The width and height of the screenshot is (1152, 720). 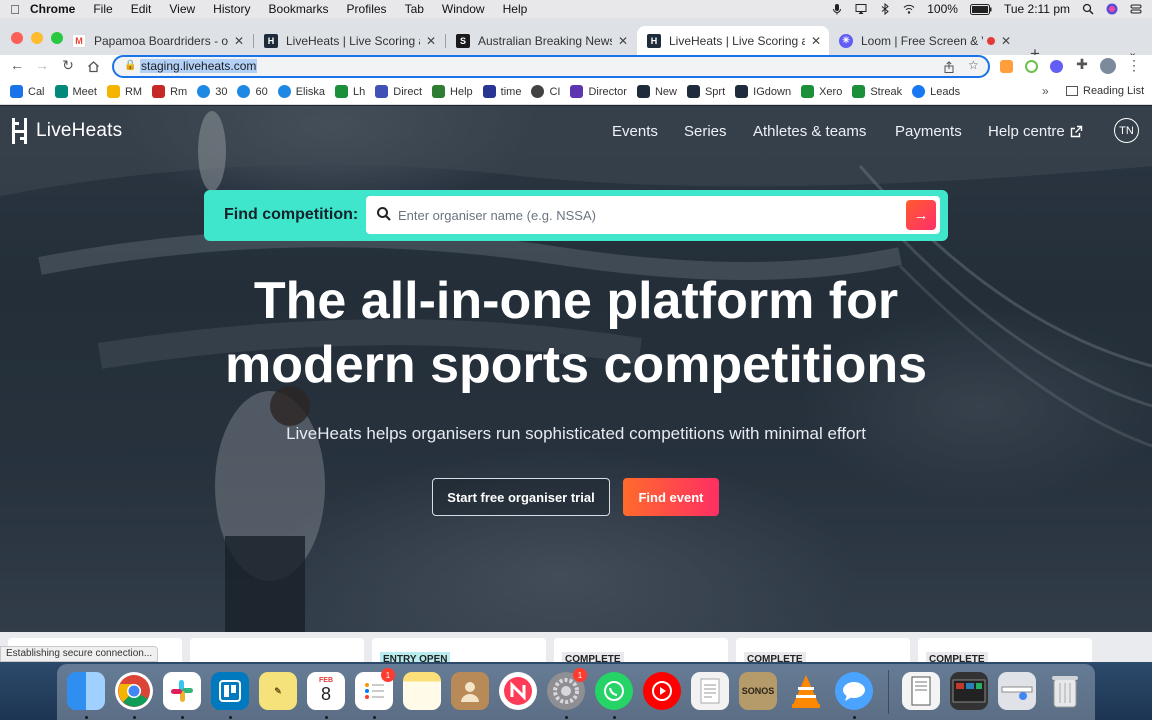 What do you see at coordinates (398, 91) in the screenshot?
I see `bookmark-item: Direct` at bounding box center [398, 91].